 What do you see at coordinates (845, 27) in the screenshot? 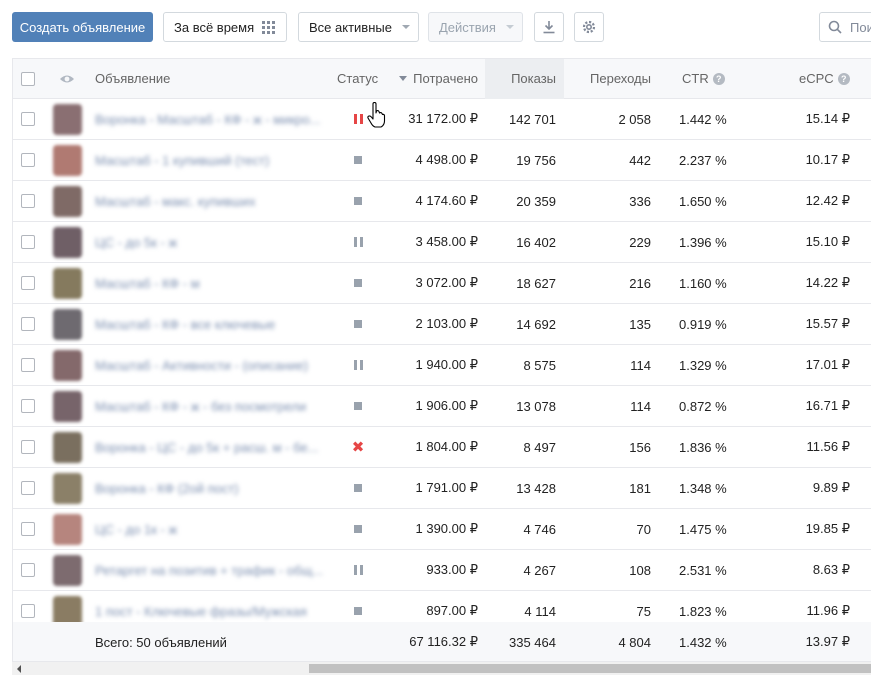
I see `search-input: Пои` at bounding box center [845, 27].